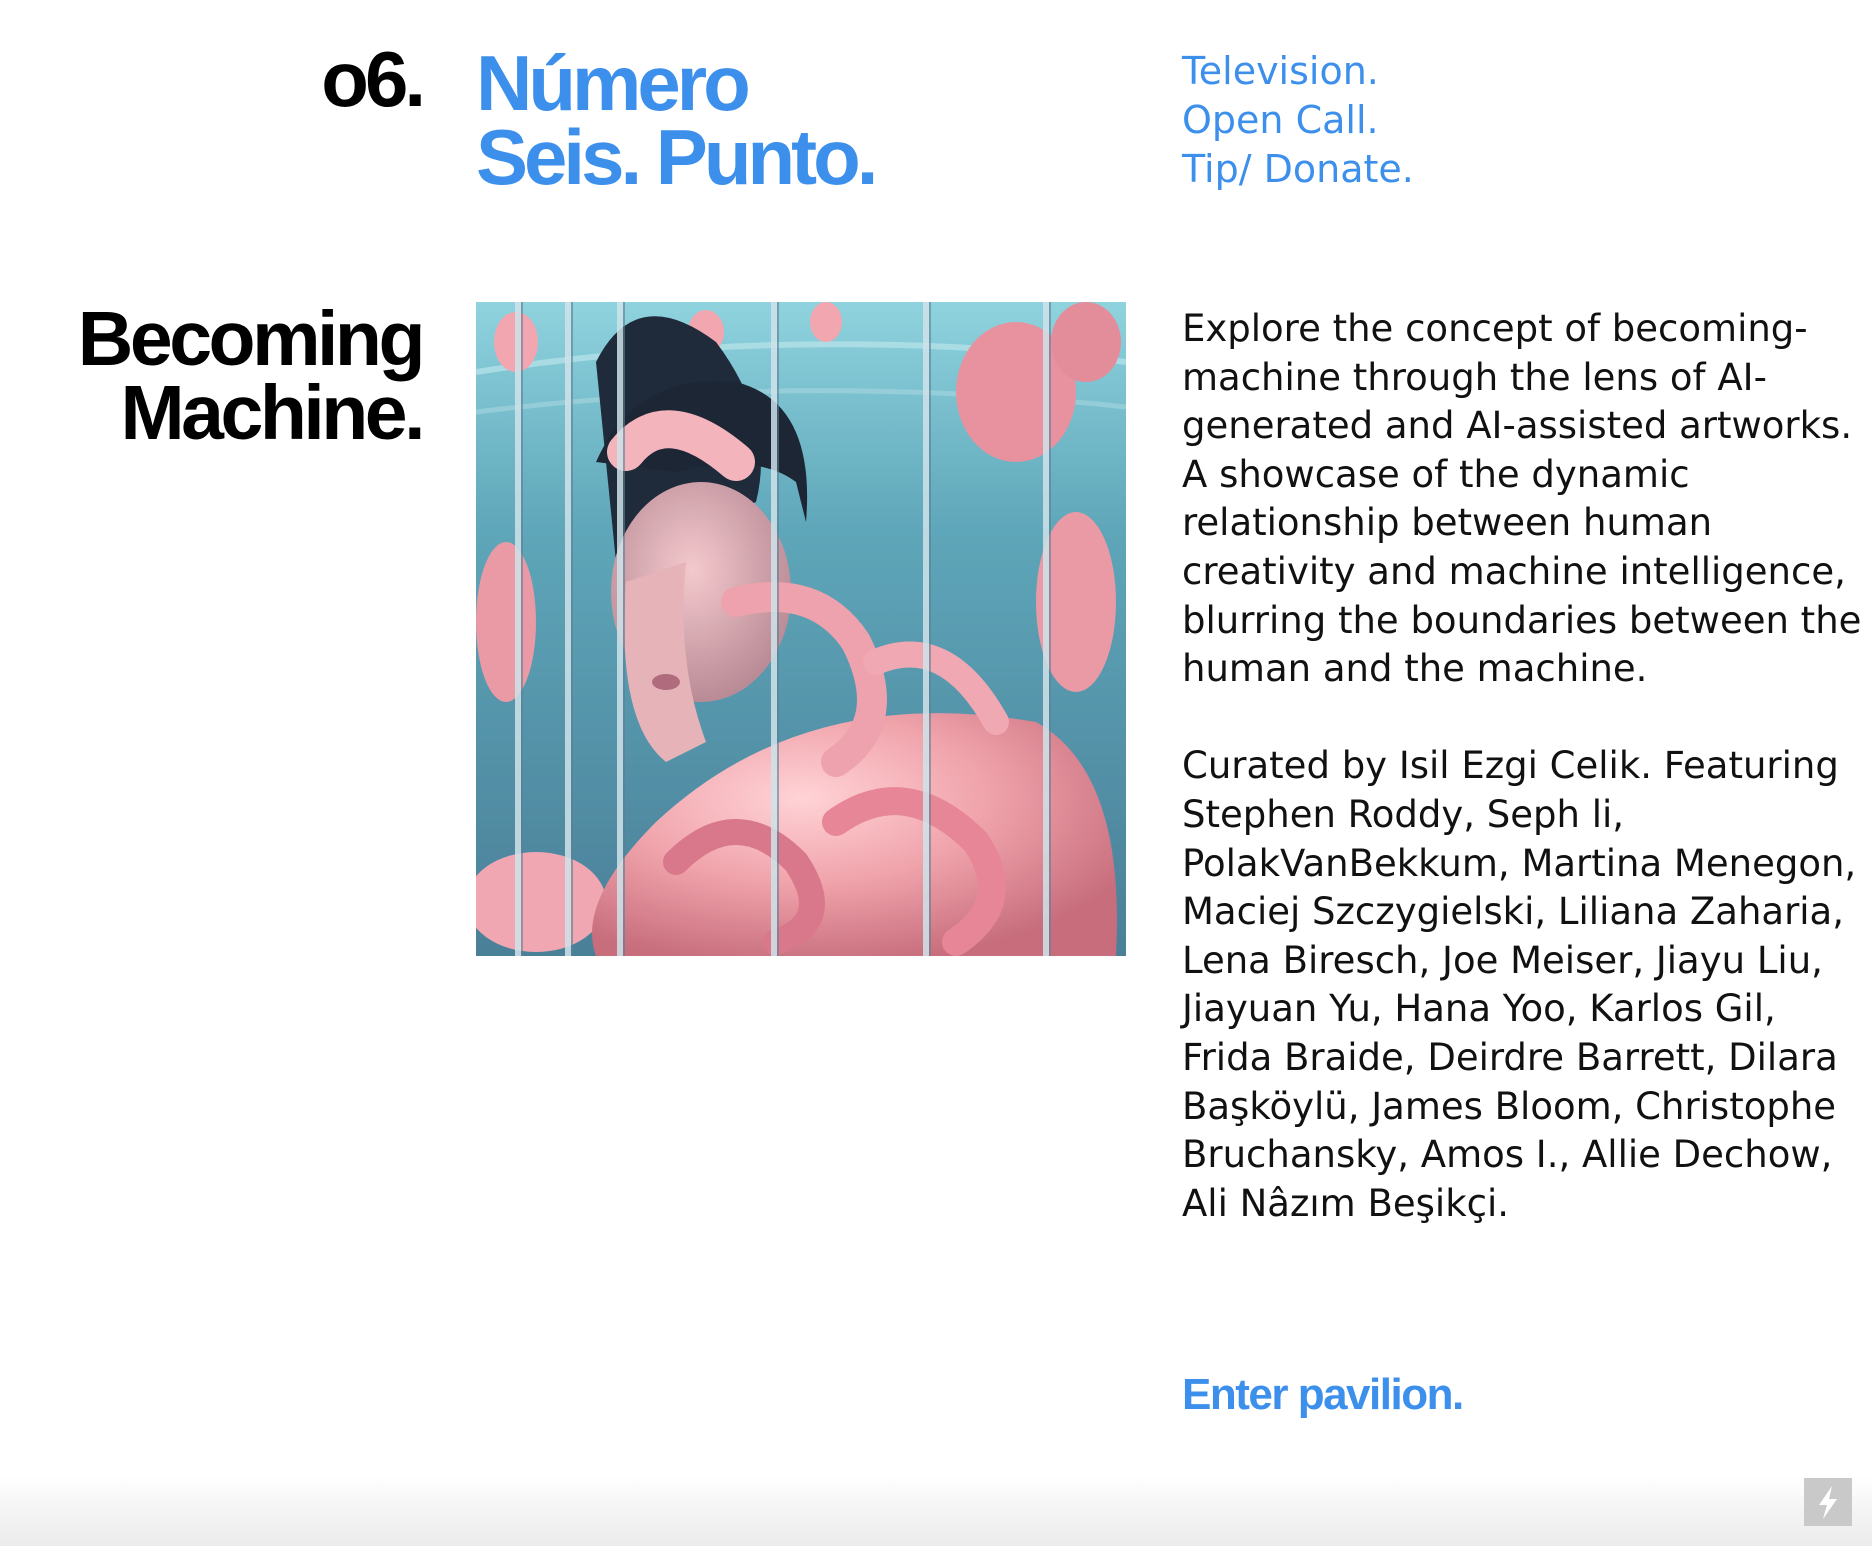 The image size is (1872, 1546). I want to click on lightning-bolt-button, so click(1828, 1502).